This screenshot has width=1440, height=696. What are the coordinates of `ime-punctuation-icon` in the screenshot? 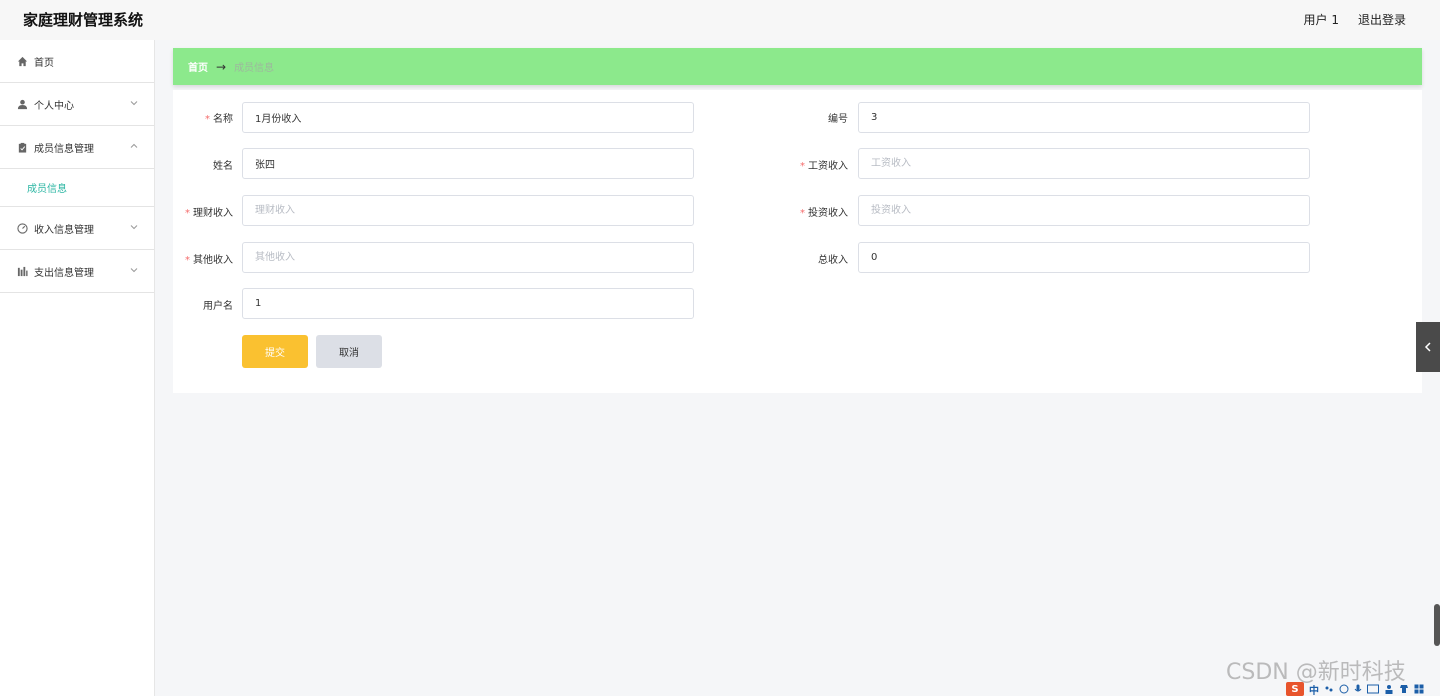 It's located at (1329, 689).